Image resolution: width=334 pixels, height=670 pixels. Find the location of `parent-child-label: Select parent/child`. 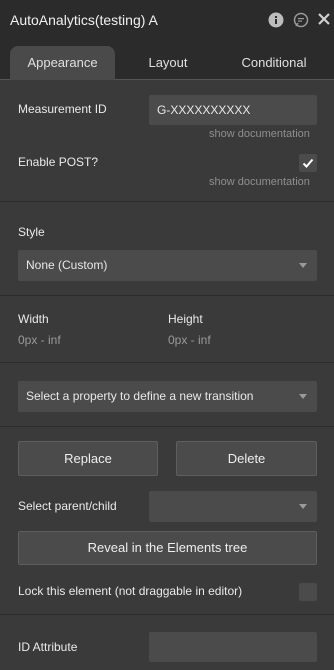

parent-child-label: Select parent/child is located at coordinates (67, 506).